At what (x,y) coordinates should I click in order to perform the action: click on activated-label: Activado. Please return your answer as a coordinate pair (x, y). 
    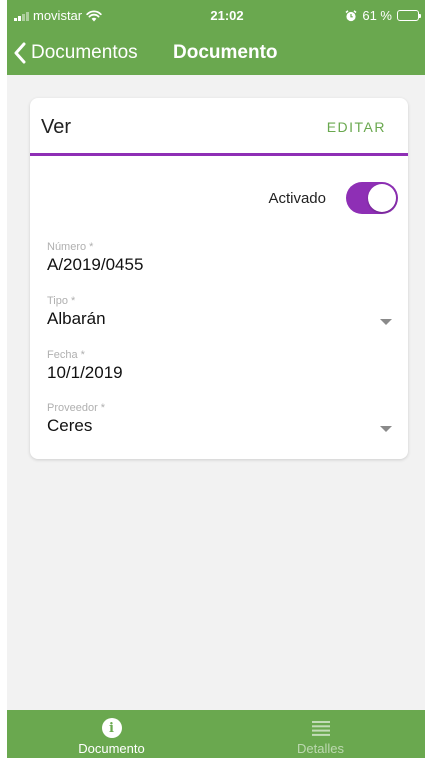
    Looking at the image, I should click on (297, 198).